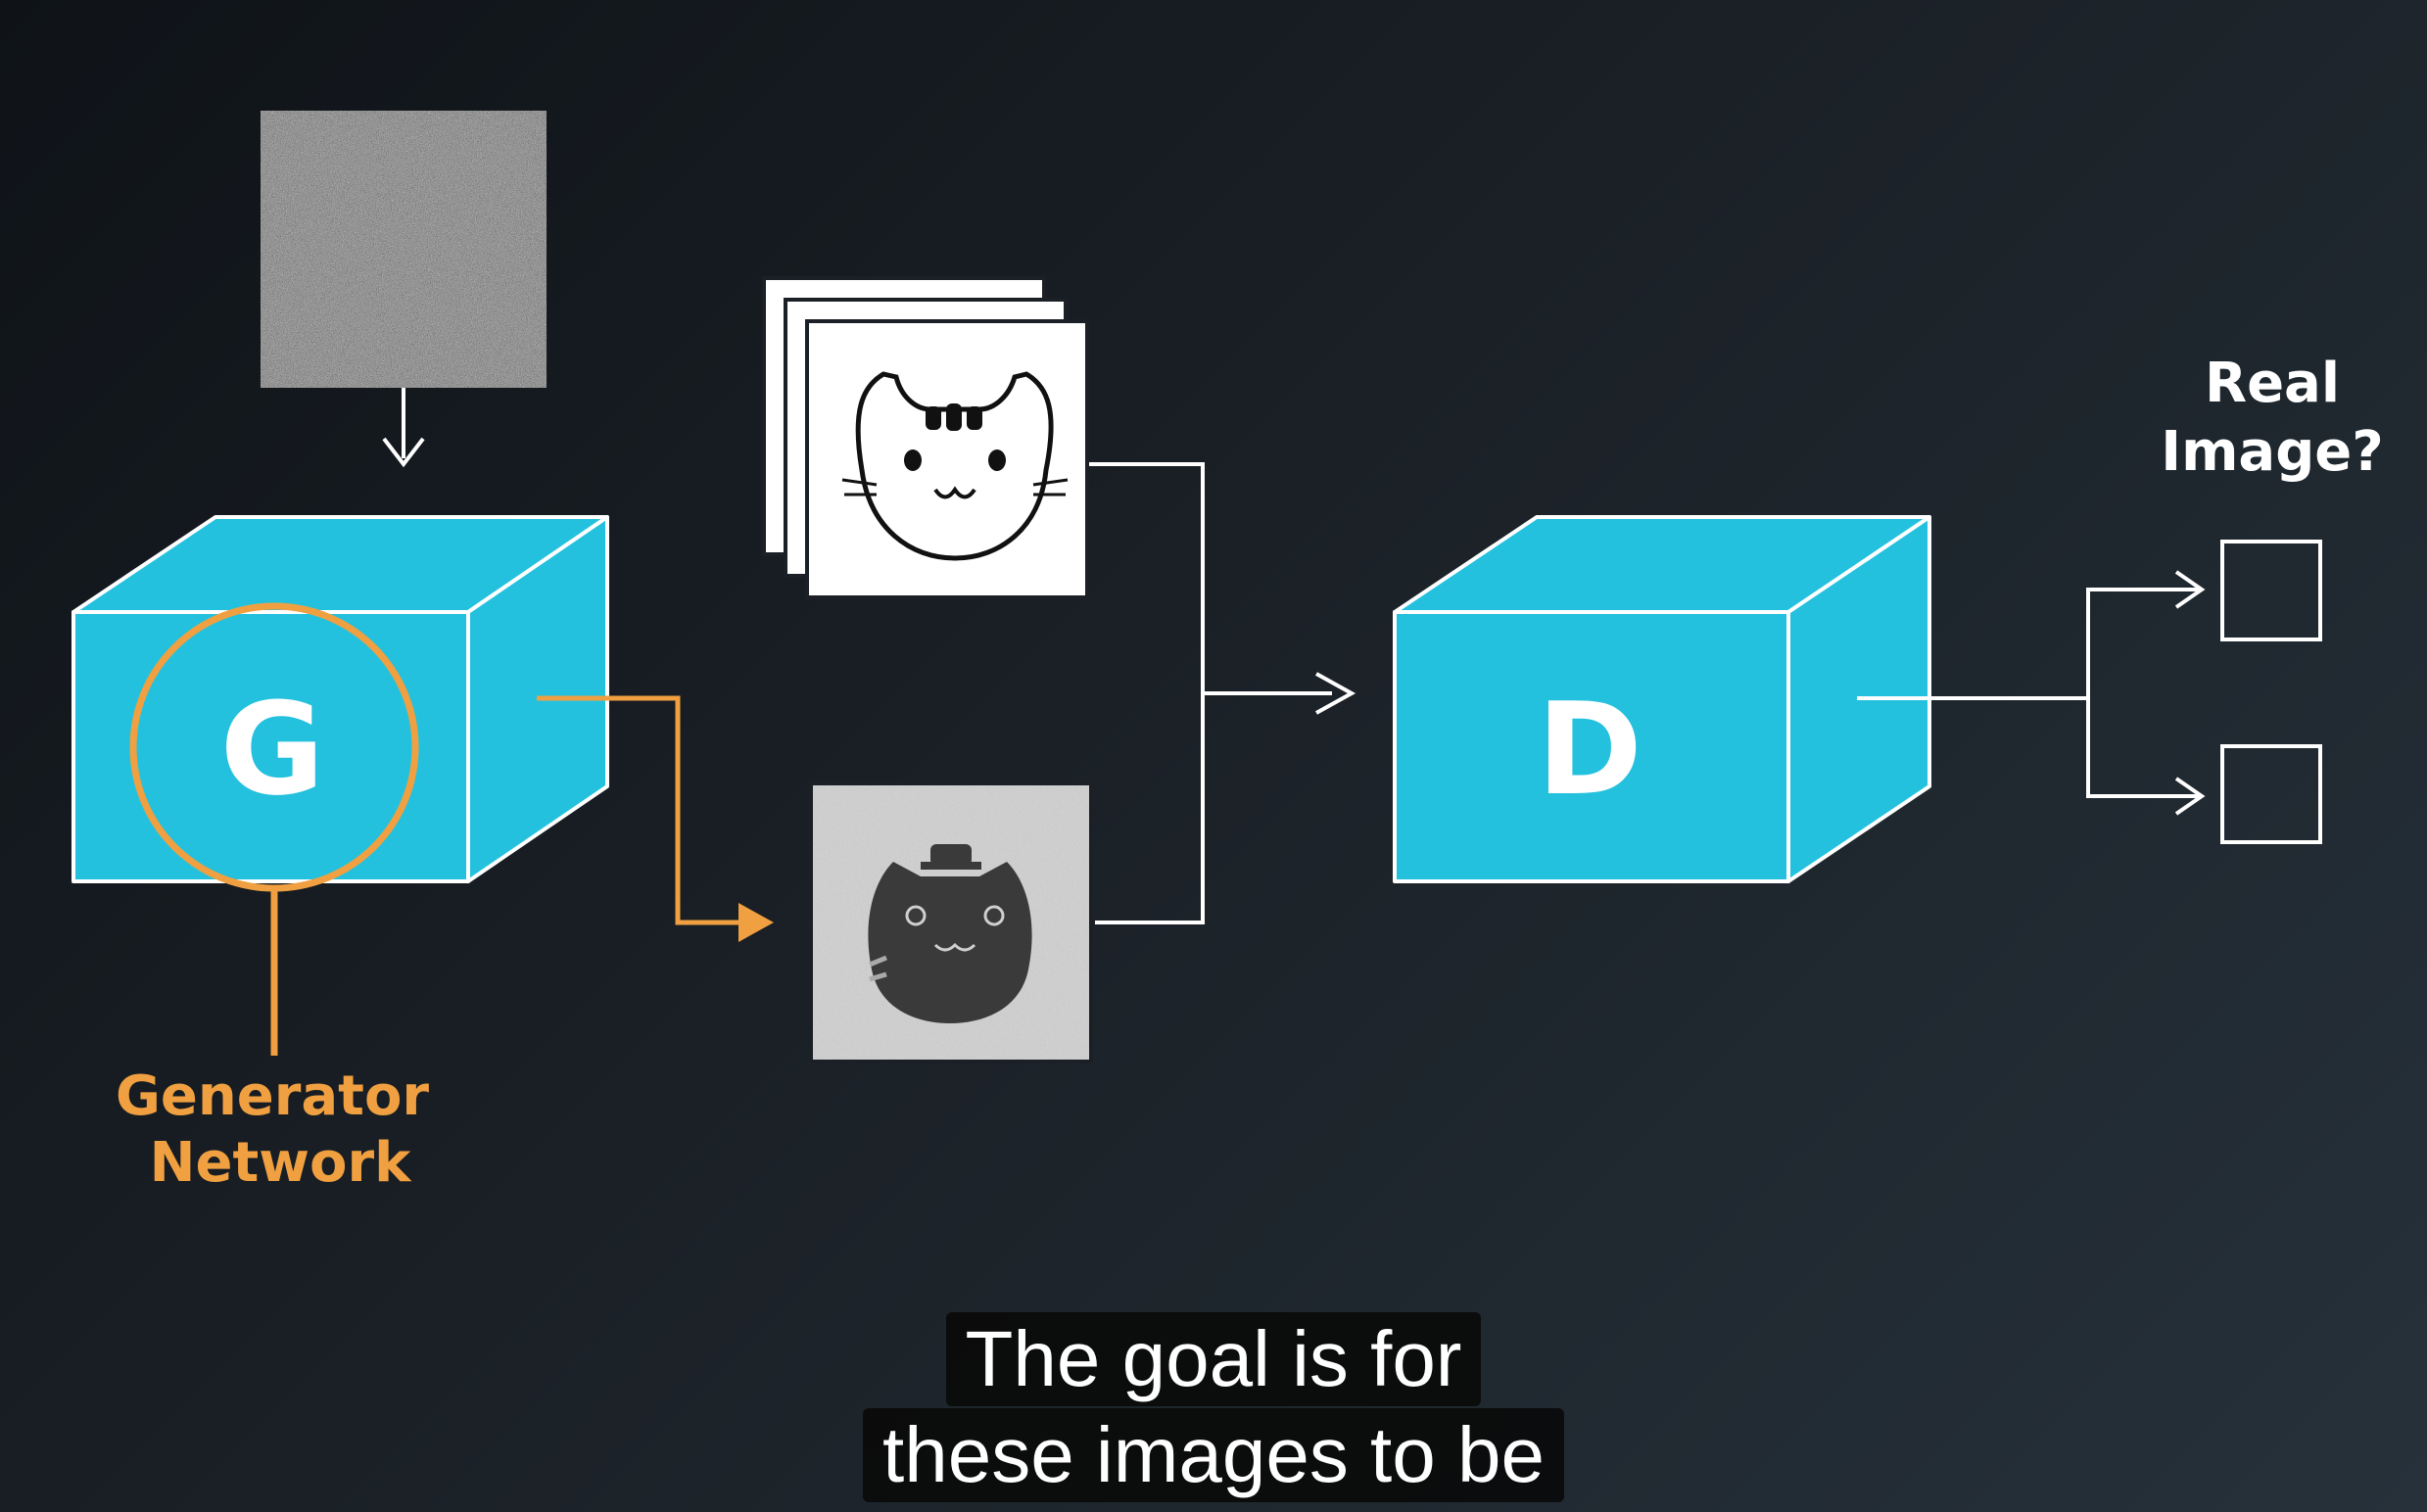 The image size is (2427, 1512). What do you see at coordinates (2271, 591) in the screenshot?
I see `real-checkbox` at bounding box center [2271, 591].